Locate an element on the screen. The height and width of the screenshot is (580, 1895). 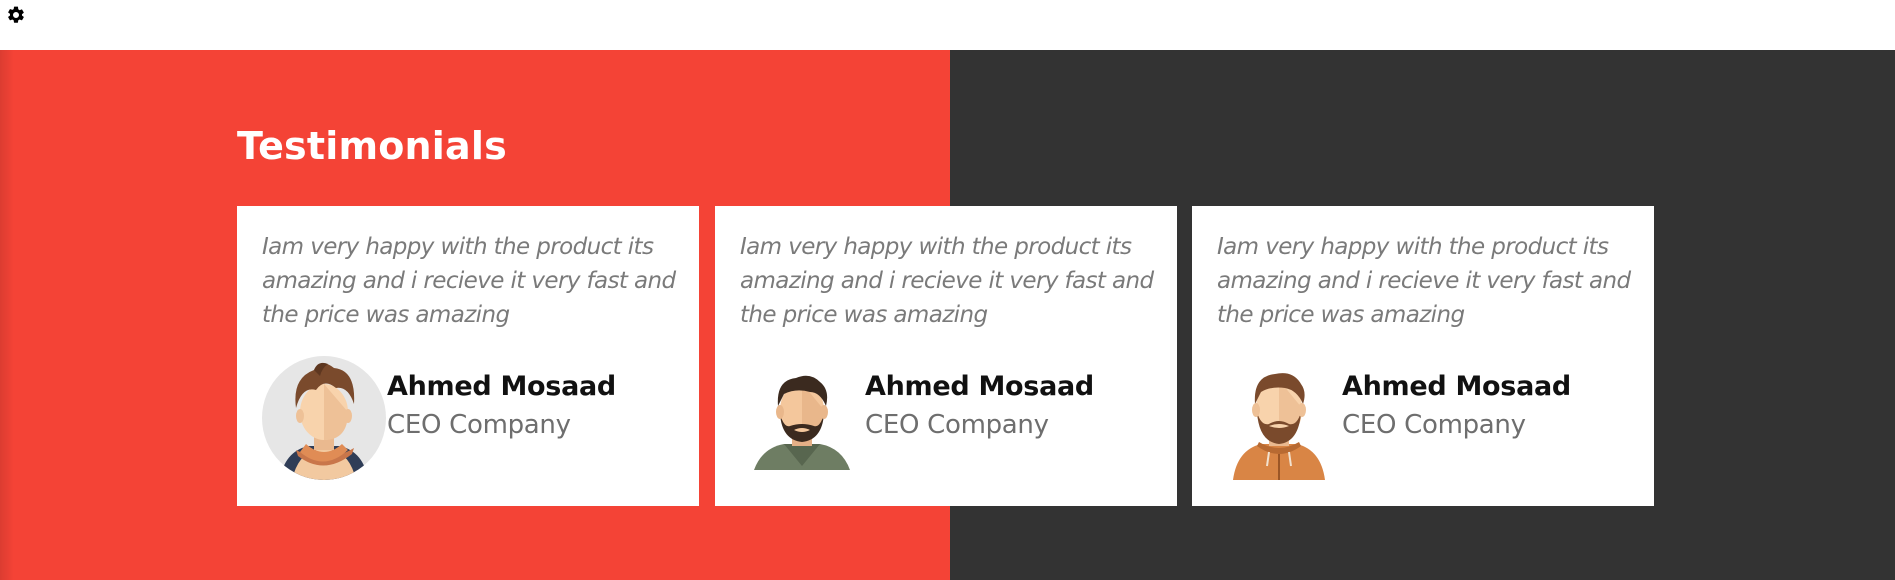
edge-shadow is located at coordinates (7, 315).